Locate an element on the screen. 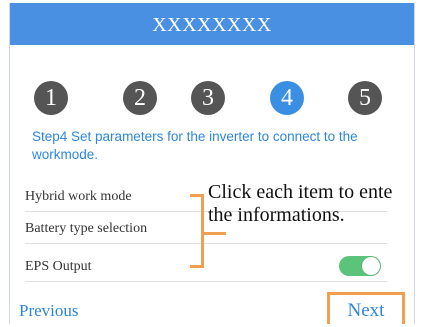  annotation-line-2: the informations. is located at coordinates (276, 215).